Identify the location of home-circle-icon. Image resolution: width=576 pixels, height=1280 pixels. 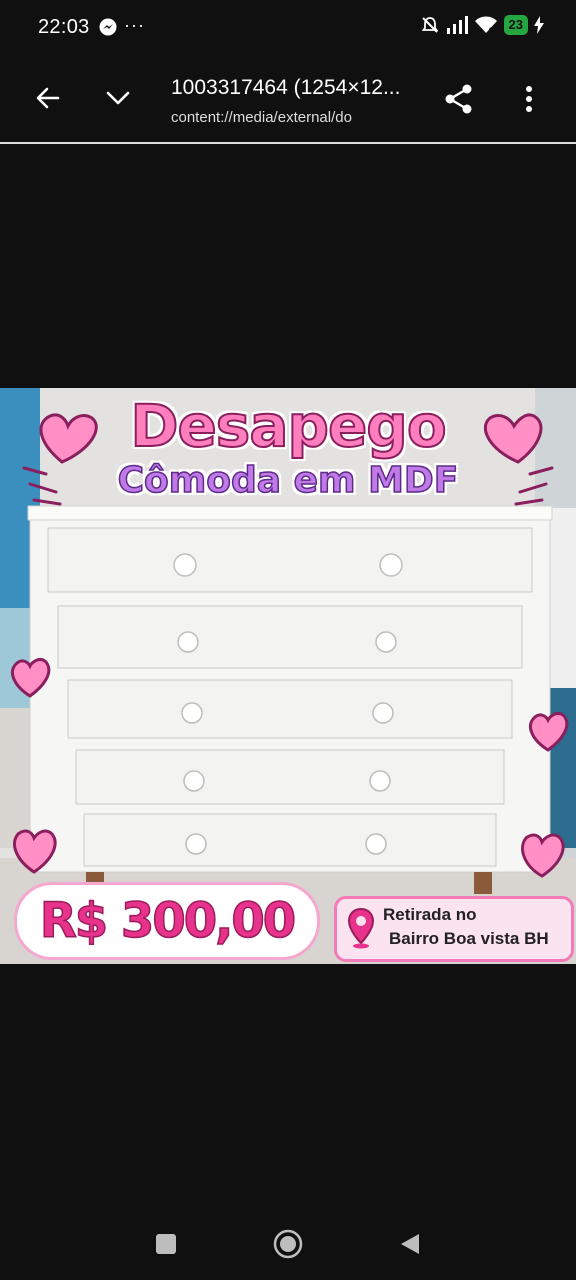
(288, 1244).